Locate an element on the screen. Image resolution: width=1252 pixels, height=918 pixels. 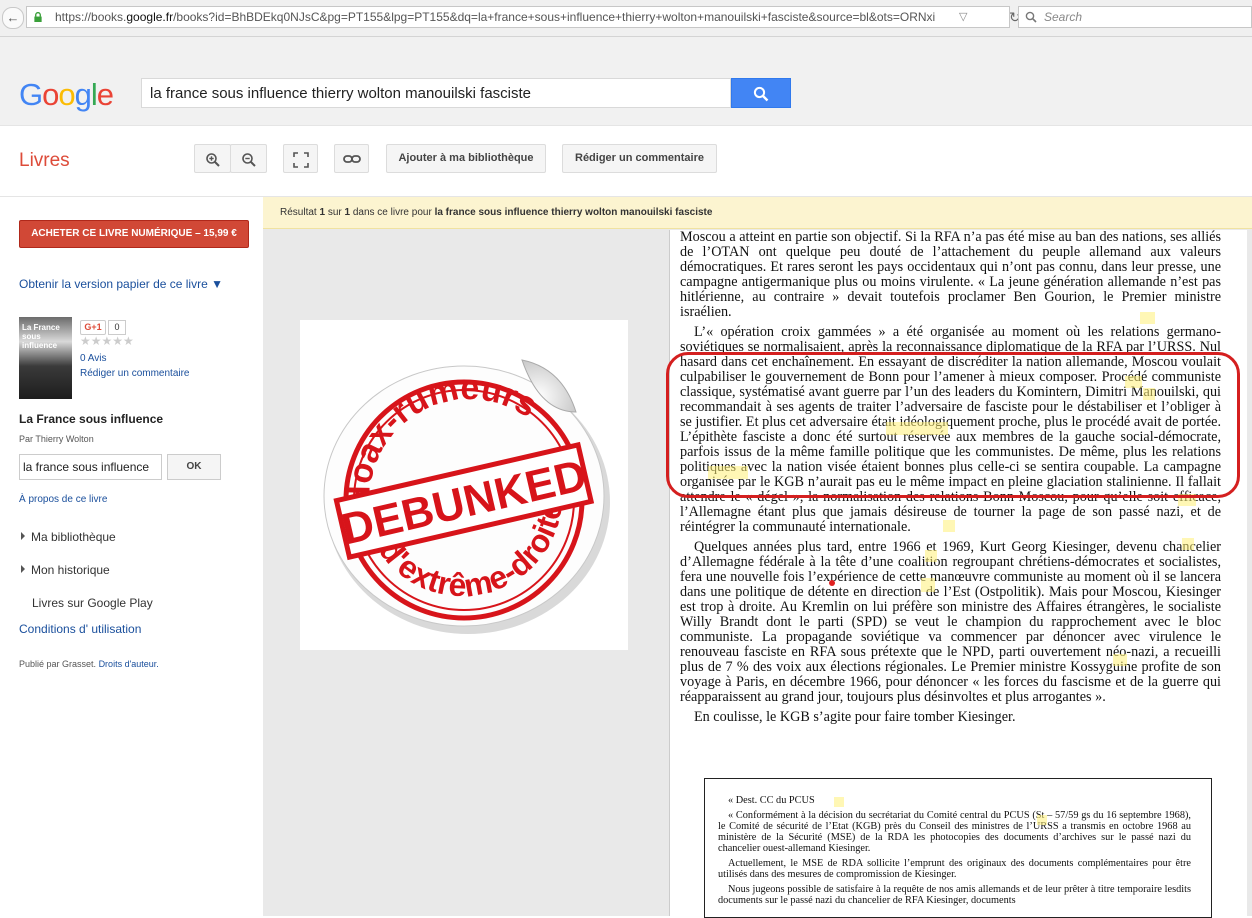
reviews-link: 0 Avis is located at coordinates (93, 358).